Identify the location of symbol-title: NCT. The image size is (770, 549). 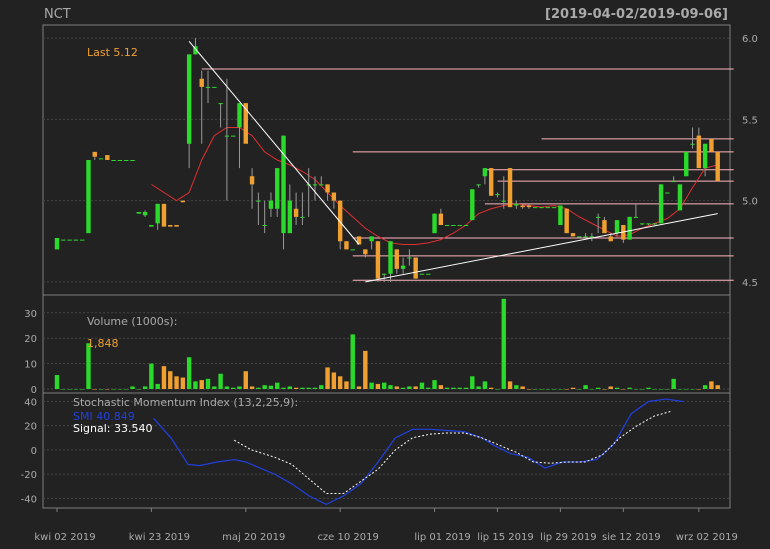
(57, 14).